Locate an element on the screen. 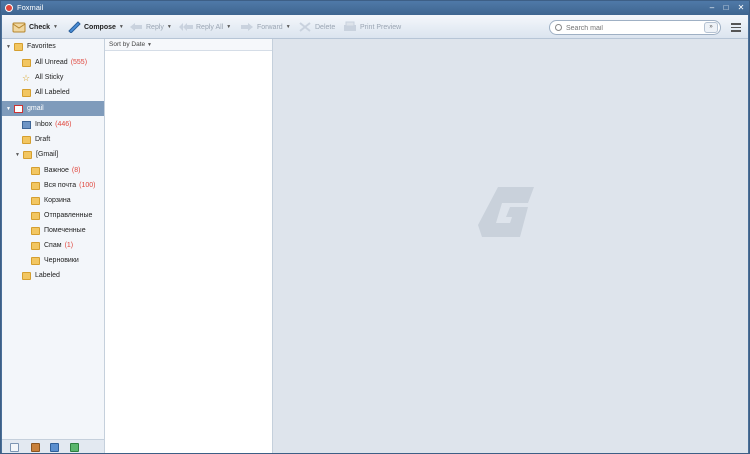  print-preview-label: Print Preview is located at coordinates (381, 27).